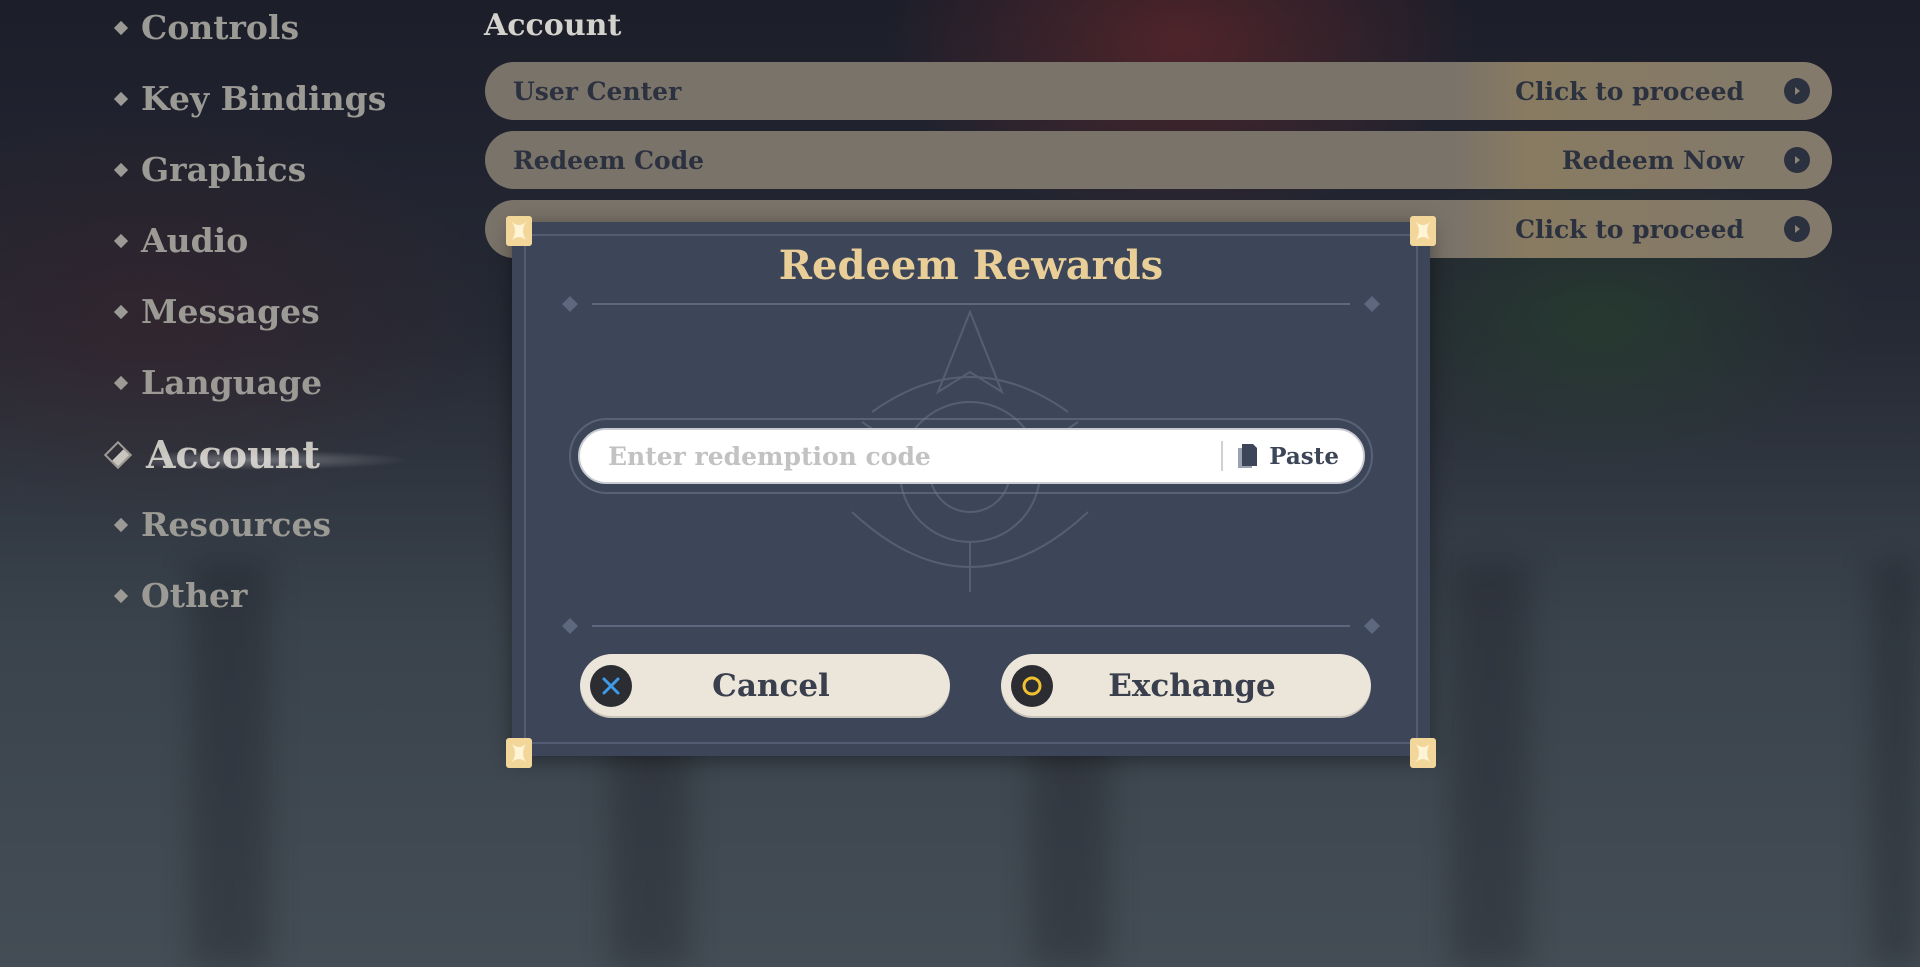  What do you see at coordinates (194, 595) in the screenshot?
I see `sidebar-item-label: Other` at bounding box center [194, 595].